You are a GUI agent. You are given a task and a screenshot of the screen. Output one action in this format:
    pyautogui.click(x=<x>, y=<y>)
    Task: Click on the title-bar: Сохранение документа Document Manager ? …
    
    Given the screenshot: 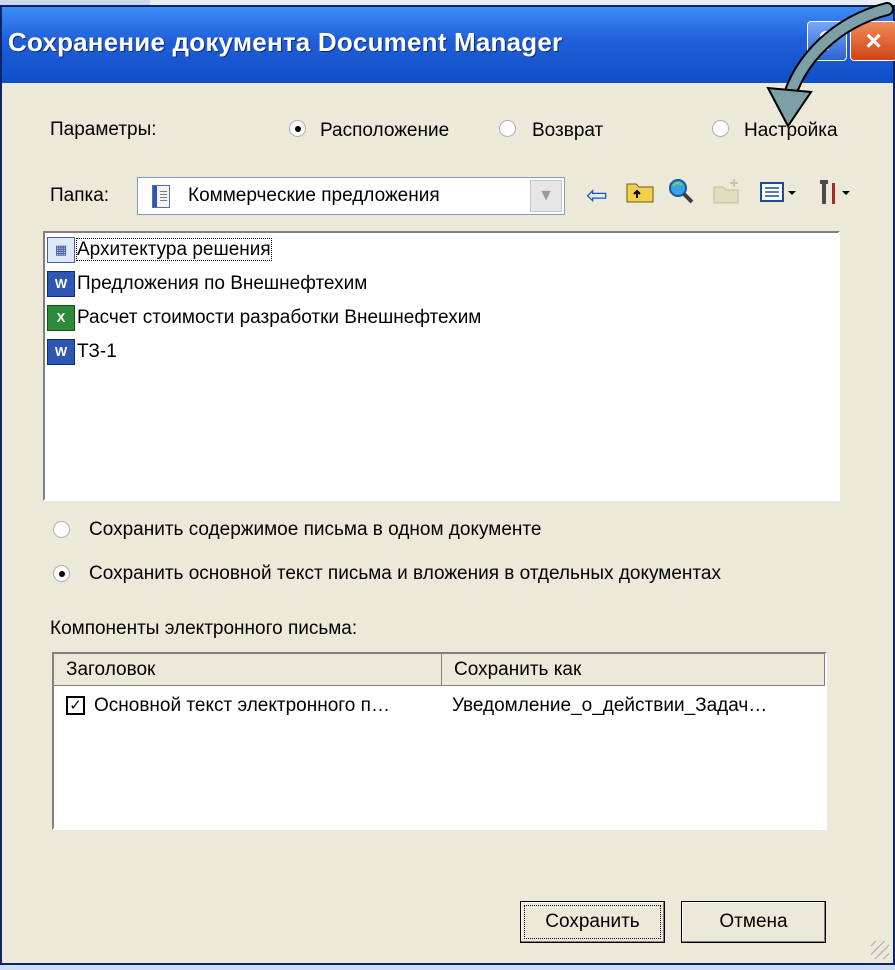 What is the action you would take?
    pyautogui.click(x=448, y=45)
    